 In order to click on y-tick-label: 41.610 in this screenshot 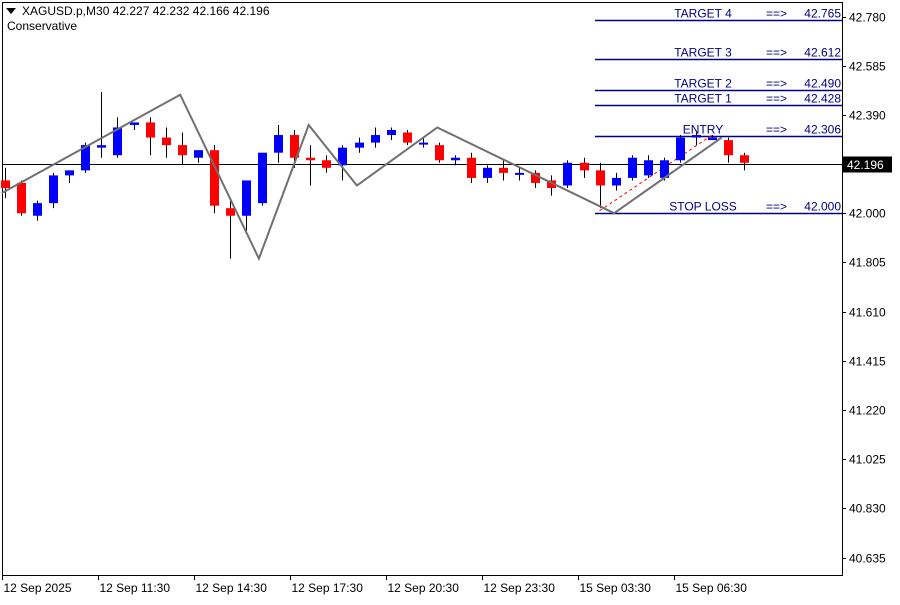, I will do `click(867, 313)`.